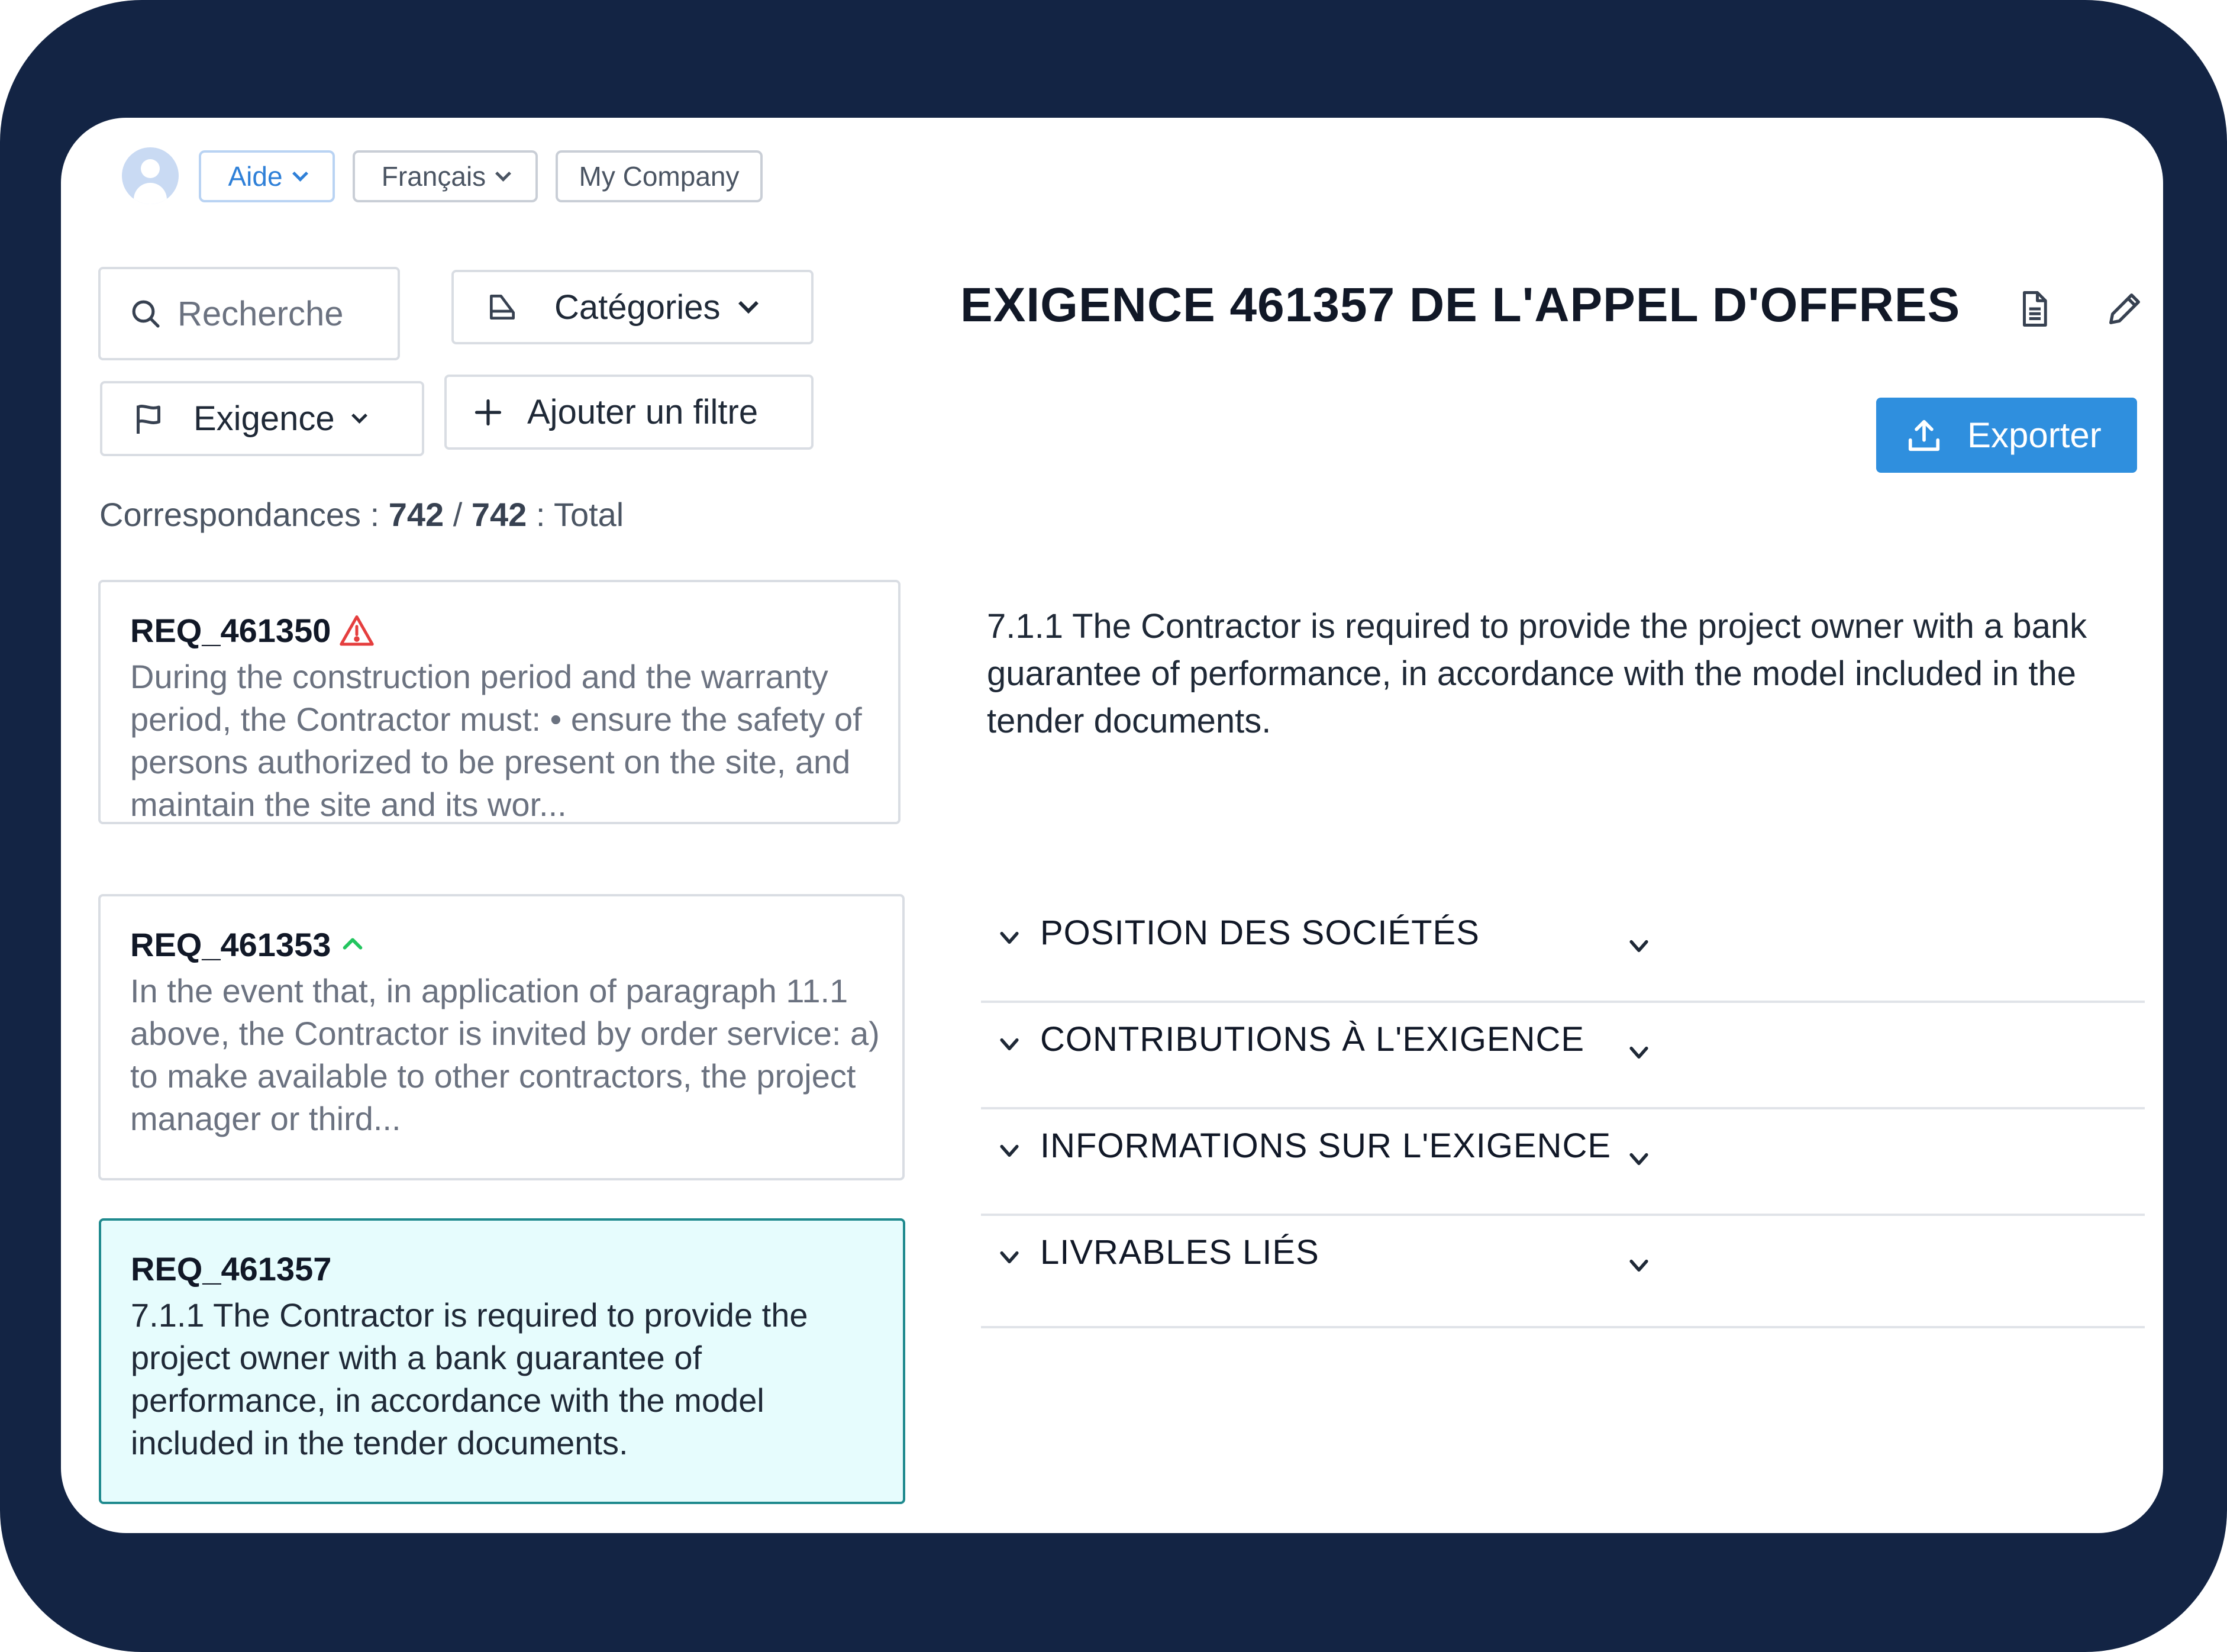 The height and width of the screenshot is (1652, 2227). Describe the element at coordinates (637, 307) in the screenshot. I see `categories-label: Catégories` at that location.